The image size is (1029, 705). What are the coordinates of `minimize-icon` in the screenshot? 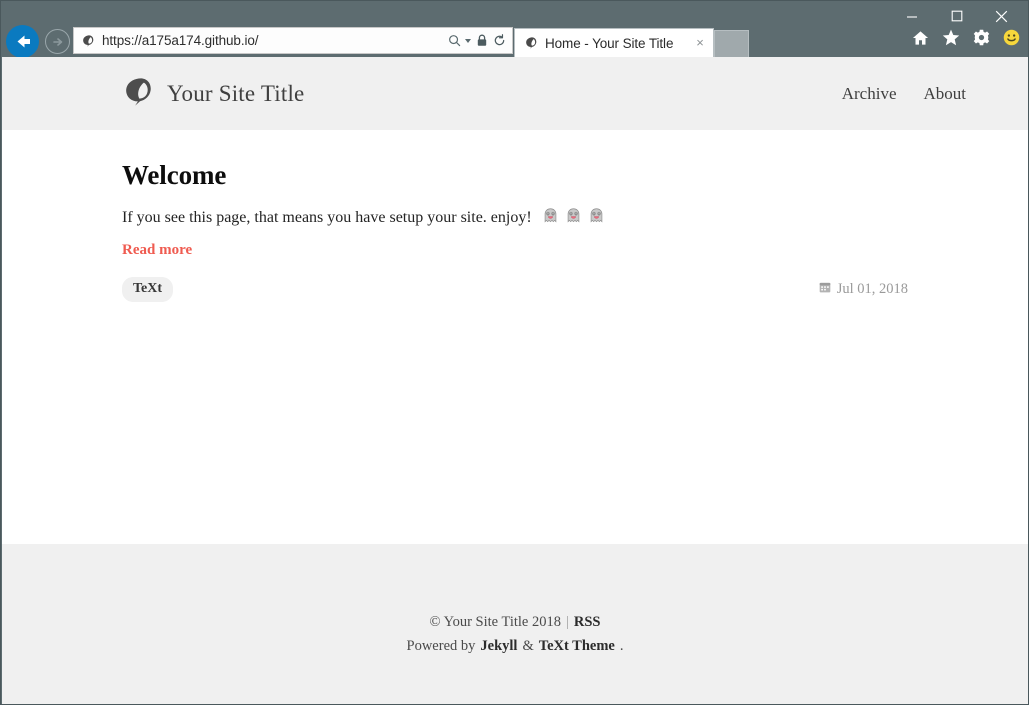 It's located at (911, 17).